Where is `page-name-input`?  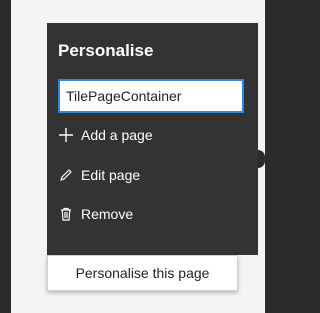 page-name-input is located at coordinates (151, 96).